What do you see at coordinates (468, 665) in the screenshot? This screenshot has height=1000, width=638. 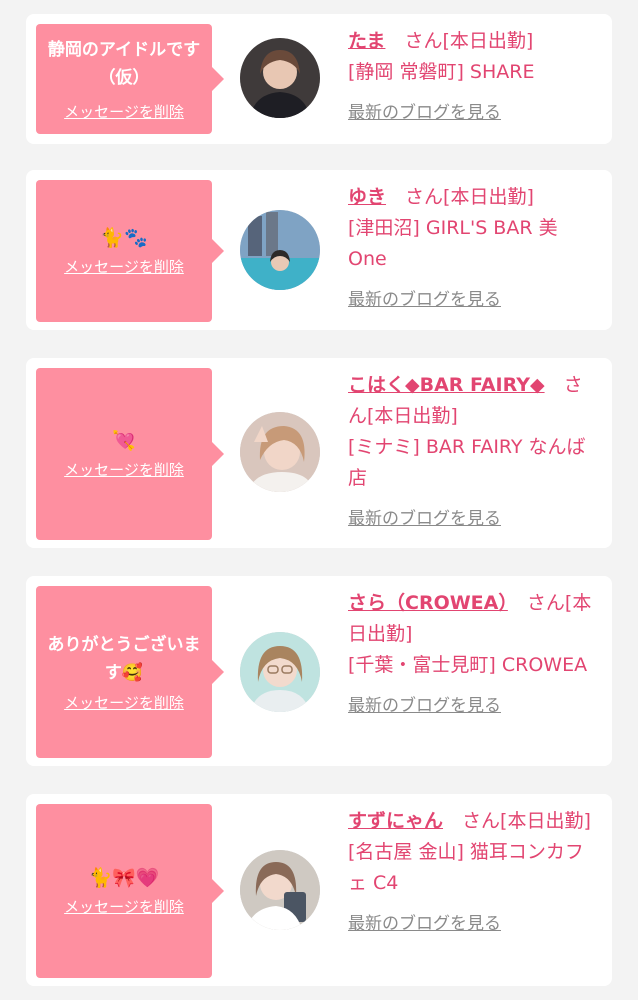 I see `shop-info: [千葉・富士見町] CROWEA` at bounding box center [468, 665].